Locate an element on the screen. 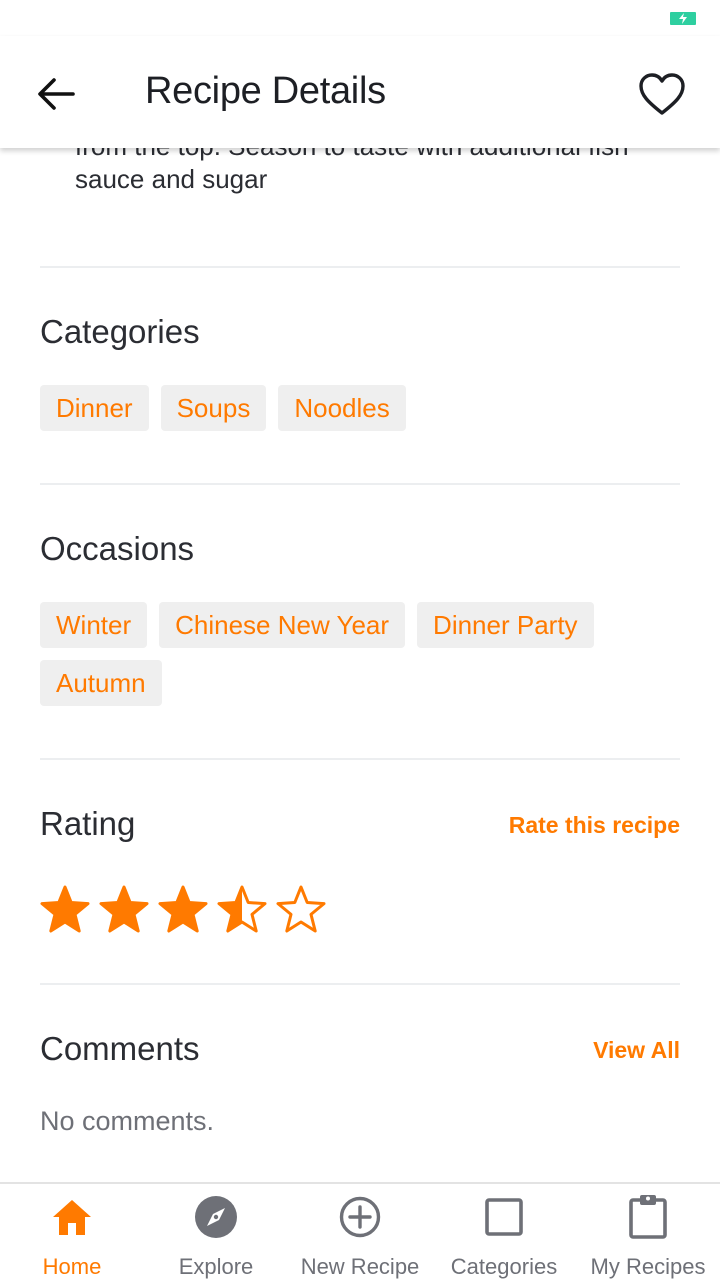 The image size is (720, 1280). rate-recipe-link: Rate this recipe is located at coordinates (594, 825).